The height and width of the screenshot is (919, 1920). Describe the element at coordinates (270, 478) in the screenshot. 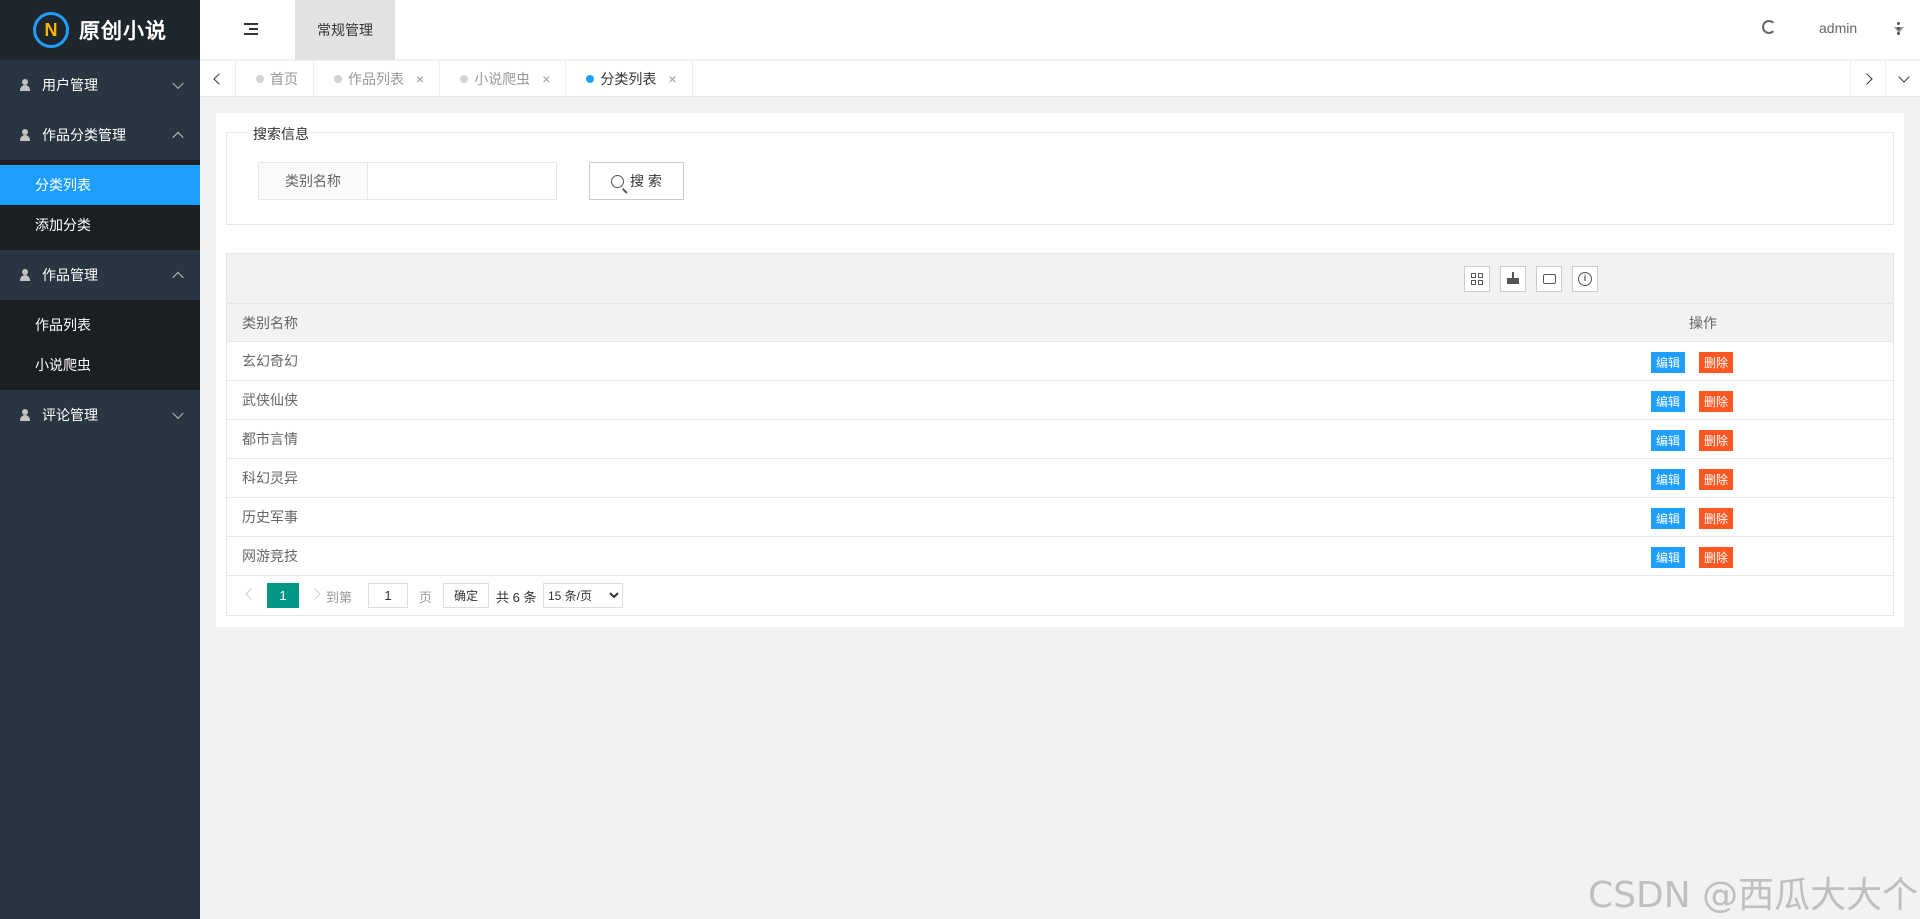

I see `category-name-cell: 科幻灵异` at that location.